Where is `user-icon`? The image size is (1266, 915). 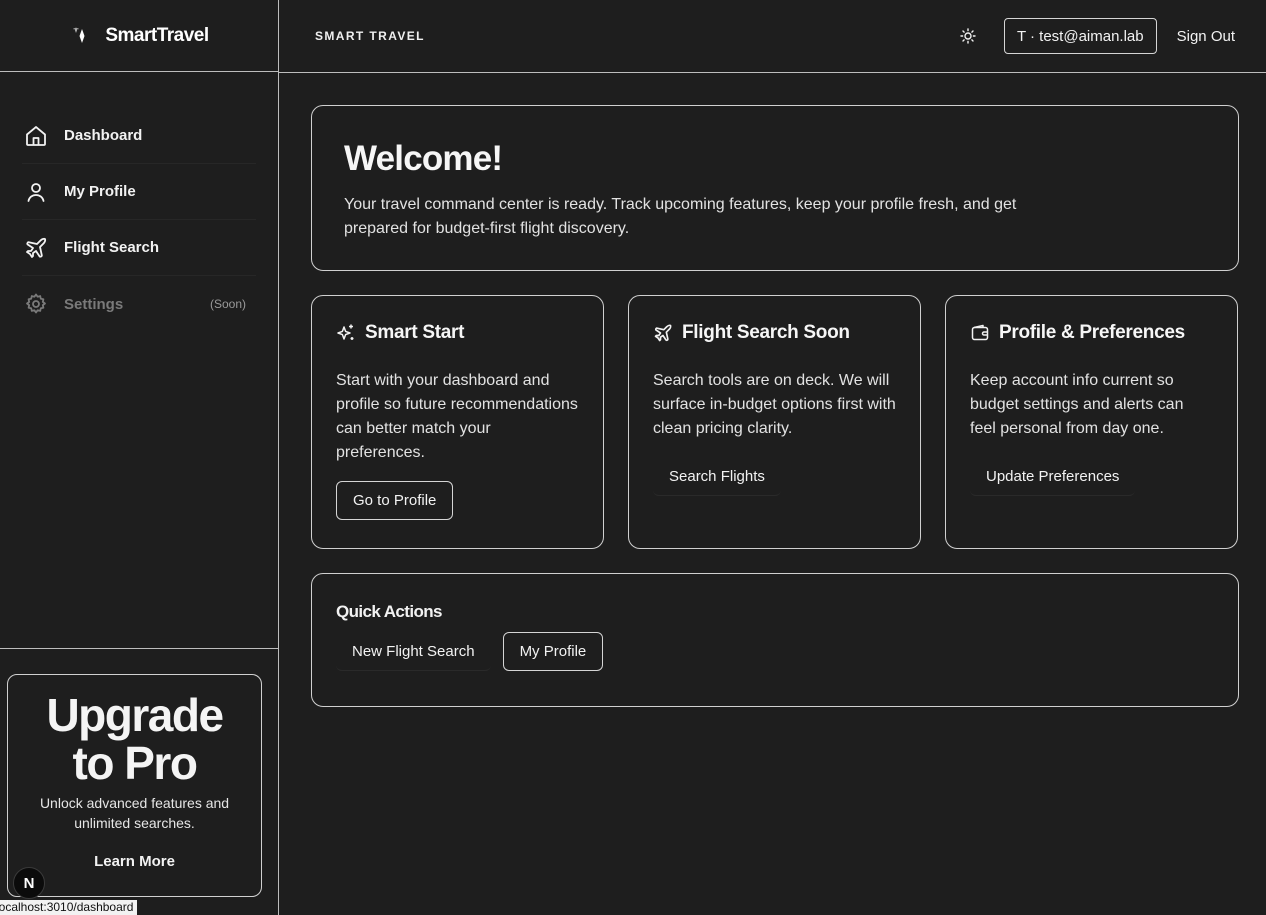 user-icon is located at coordinates (36, 192).